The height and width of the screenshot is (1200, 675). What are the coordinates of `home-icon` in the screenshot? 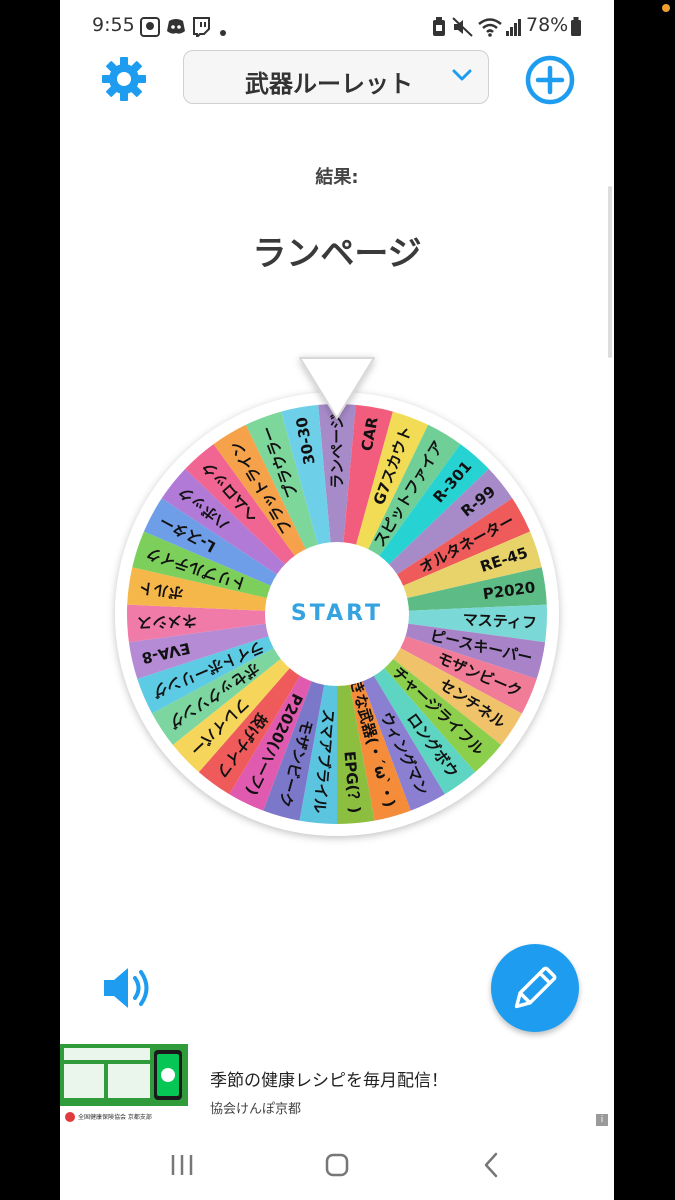 It's located at (337, 1165).